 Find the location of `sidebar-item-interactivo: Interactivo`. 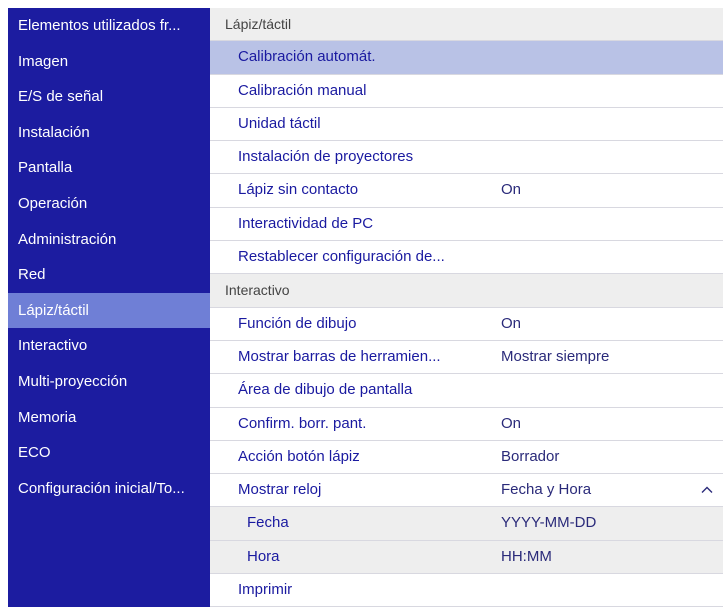

sidebar-item-interactivo: Interactivo is located at coordinates (109, 346).